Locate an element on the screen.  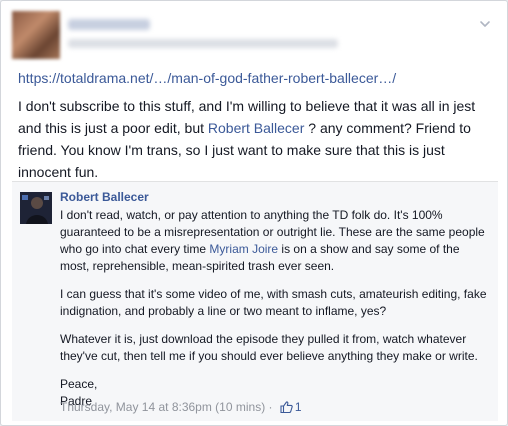
chevron-down-icon is located at coordinates (485, 24).